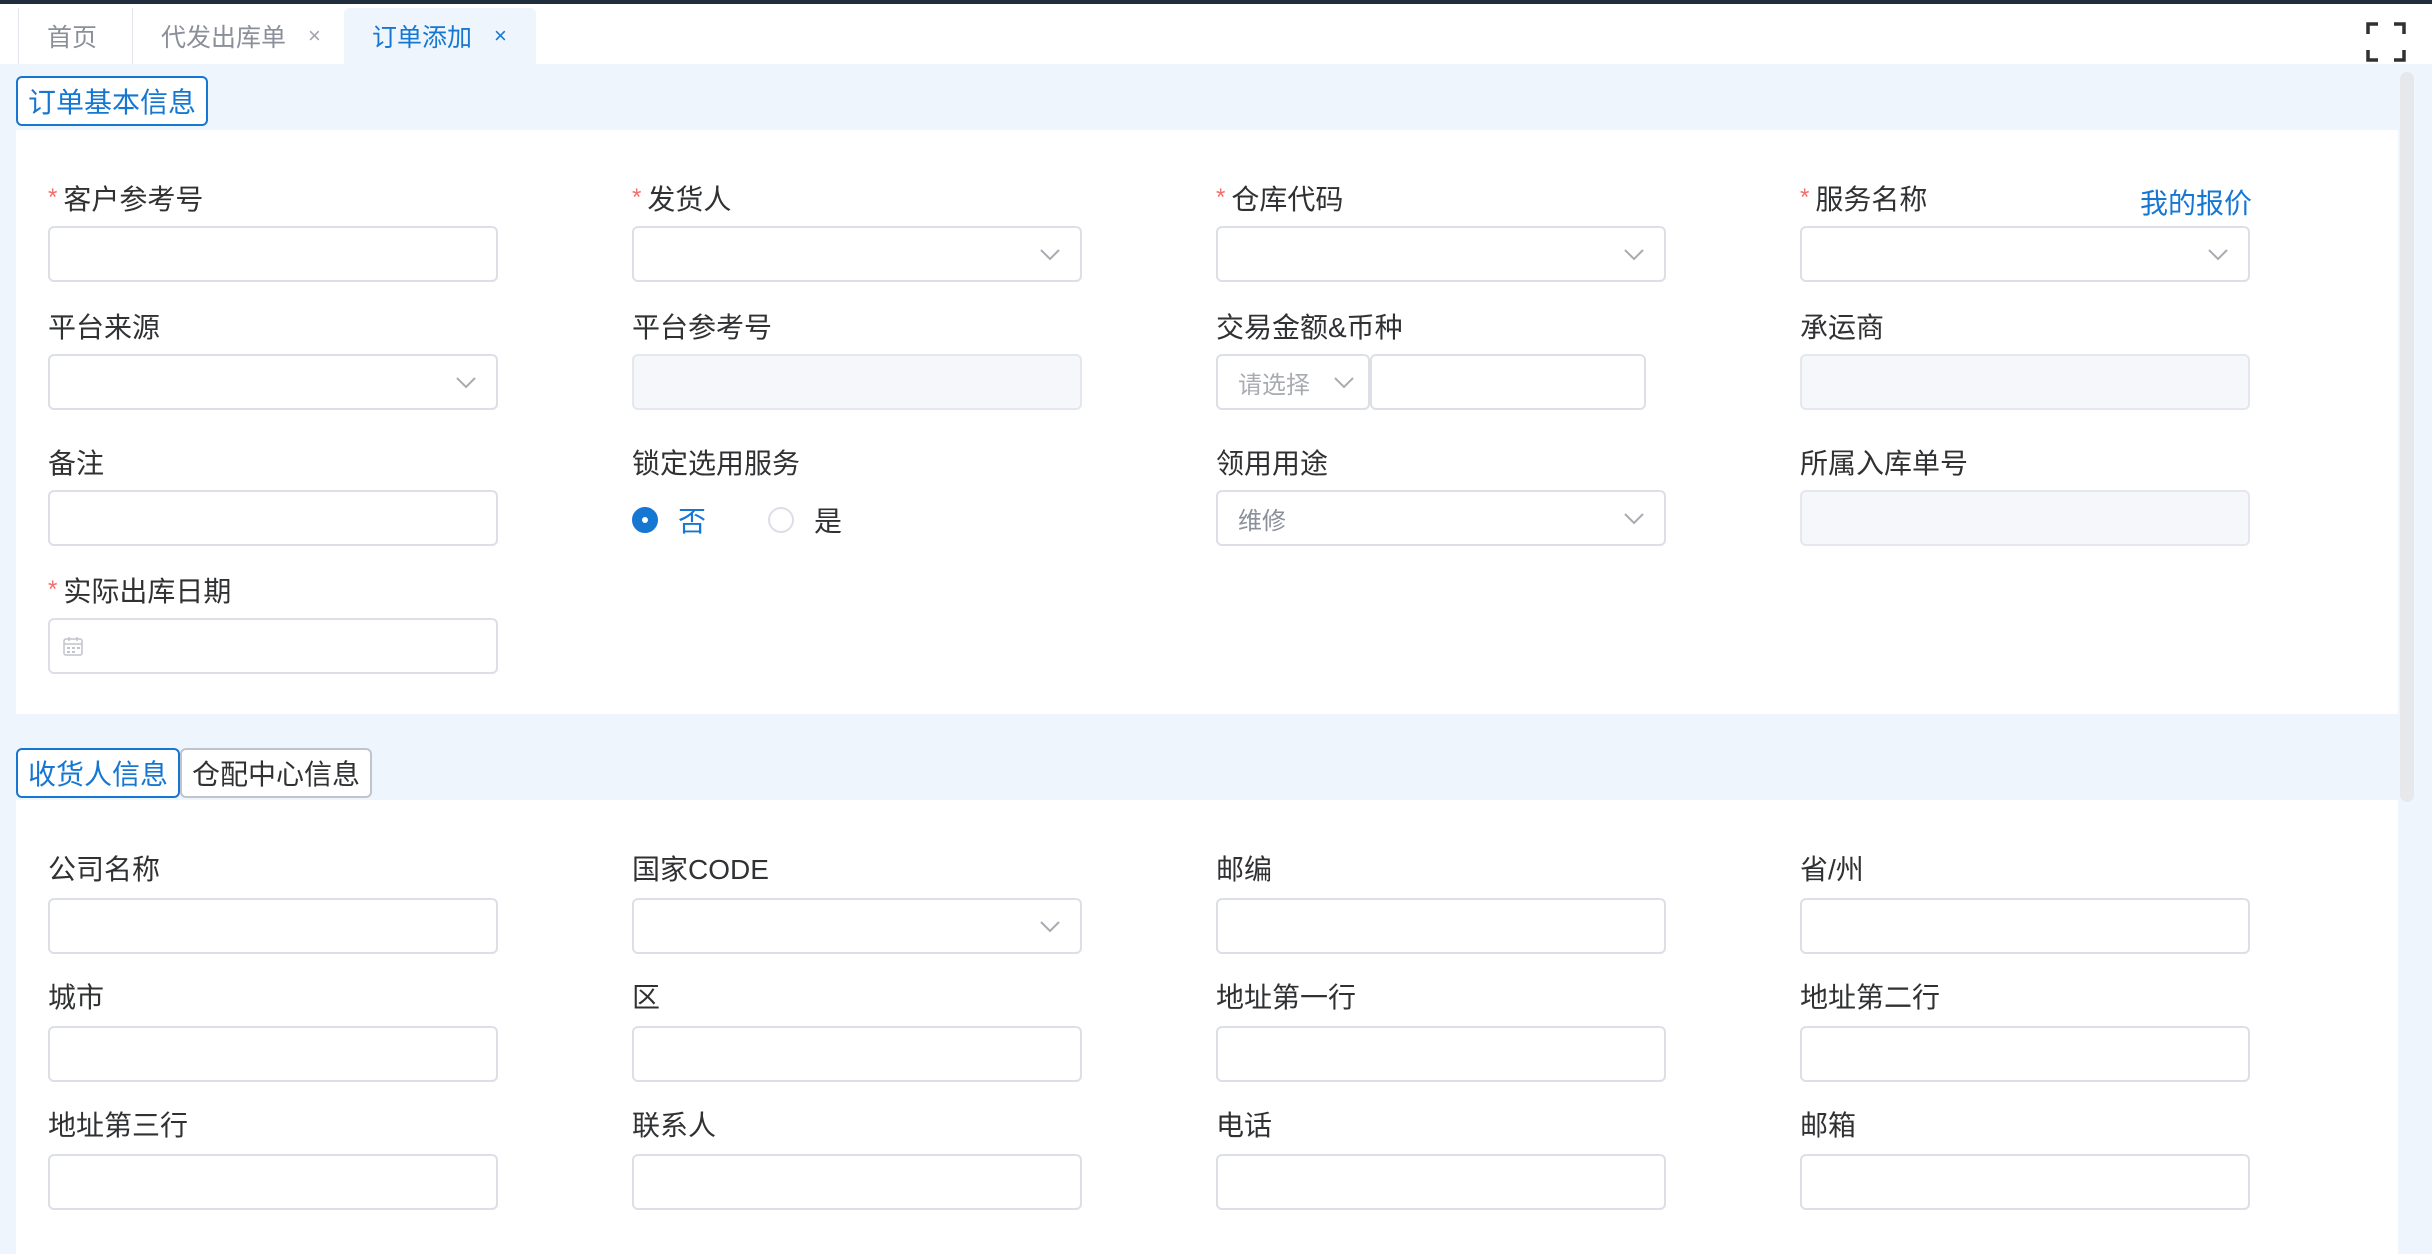  What do you see at coordinates (700, 869) in the screenshot?
I see `country-code-label: 国家CODE` at bounding box center [700, 869].